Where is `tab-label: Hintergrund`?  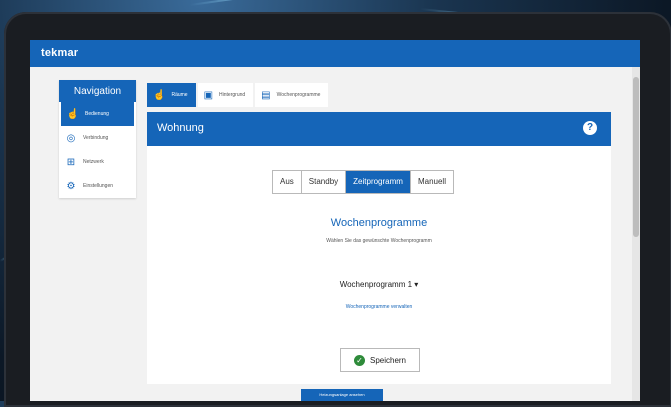
tab-label: Hintergrund is located at coordinates (232, 95).